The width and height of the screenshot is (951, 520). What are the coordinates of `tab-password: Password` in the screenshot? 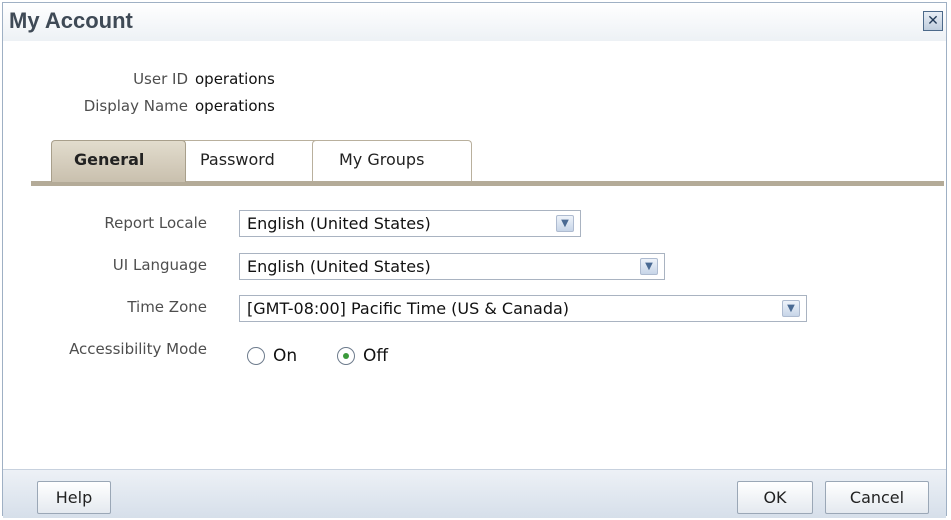 It's located at (249, 161).